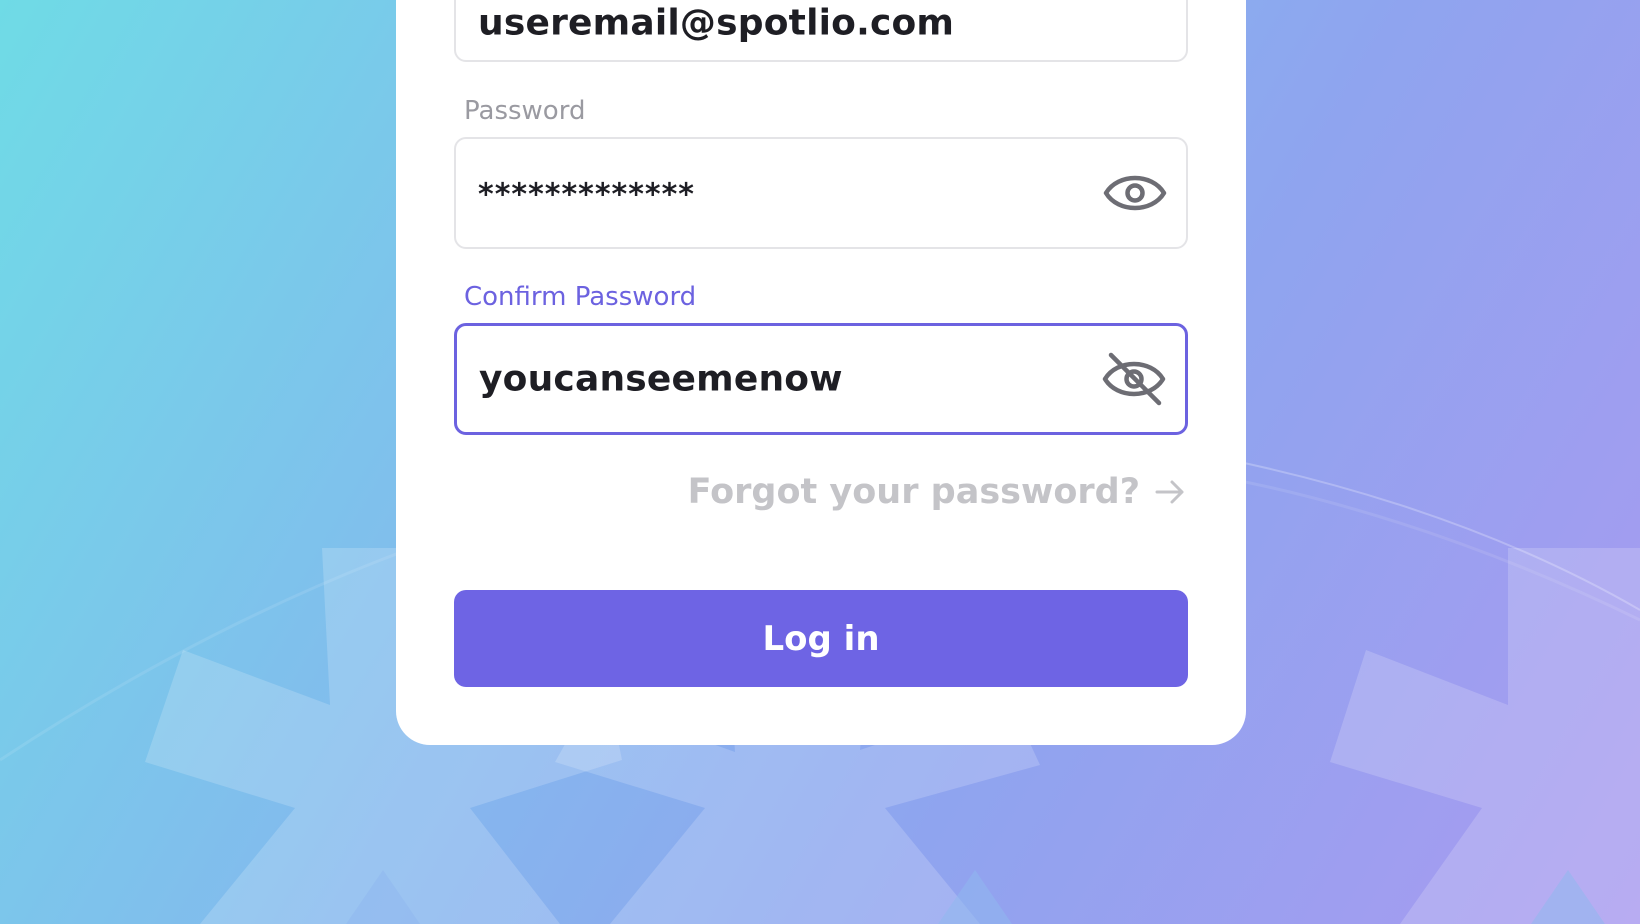  Describe the element at coordinates (586, 195) in the screenshot. I see `password-value: *************` at that location.